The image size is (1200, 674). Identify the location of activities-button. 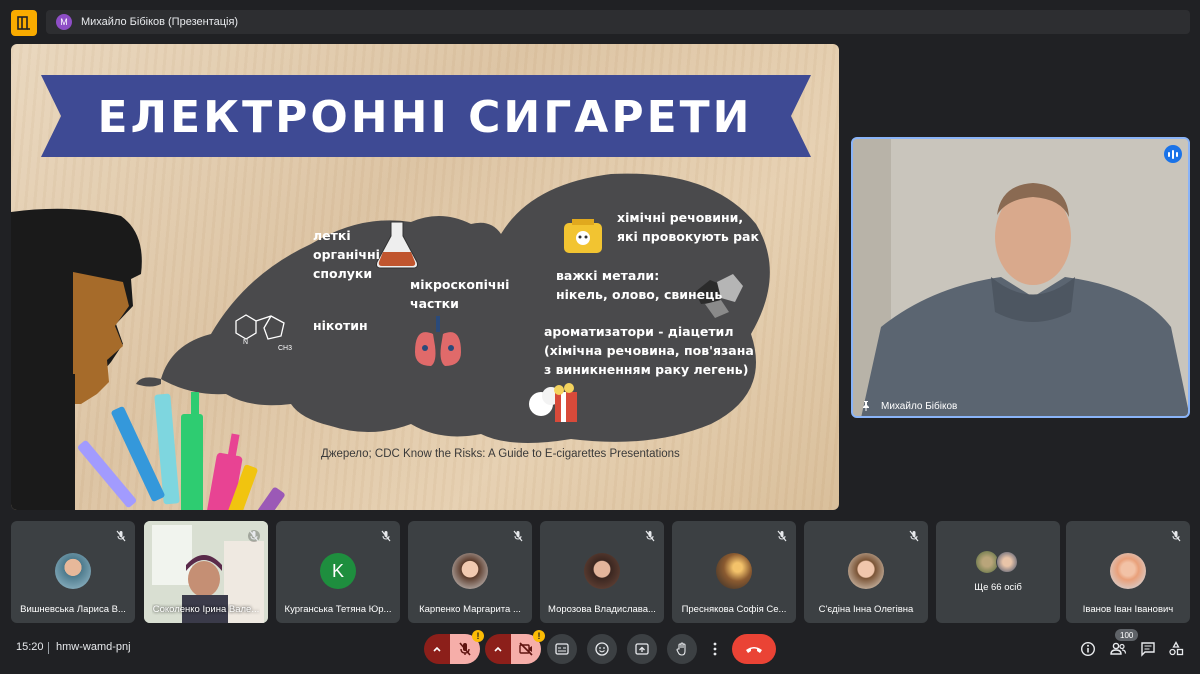
(1176, 649).